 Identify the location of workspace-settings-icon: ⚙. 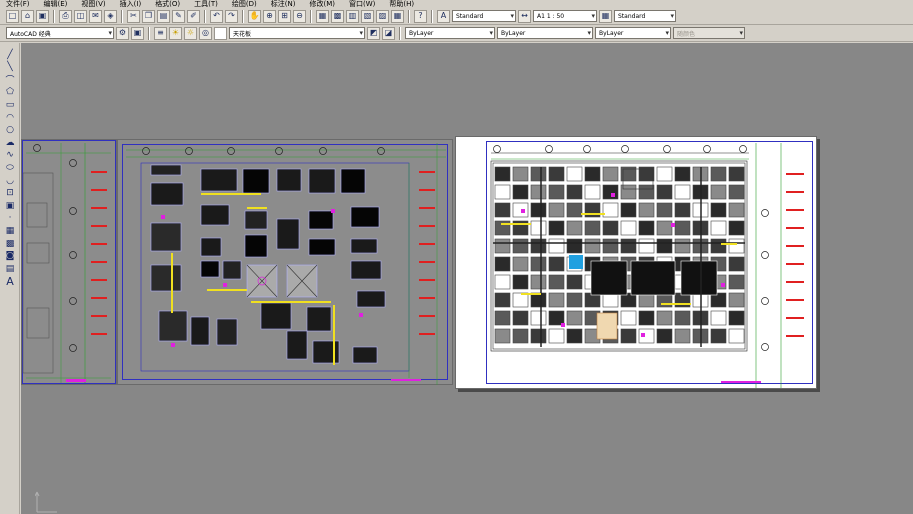
(122, 33).